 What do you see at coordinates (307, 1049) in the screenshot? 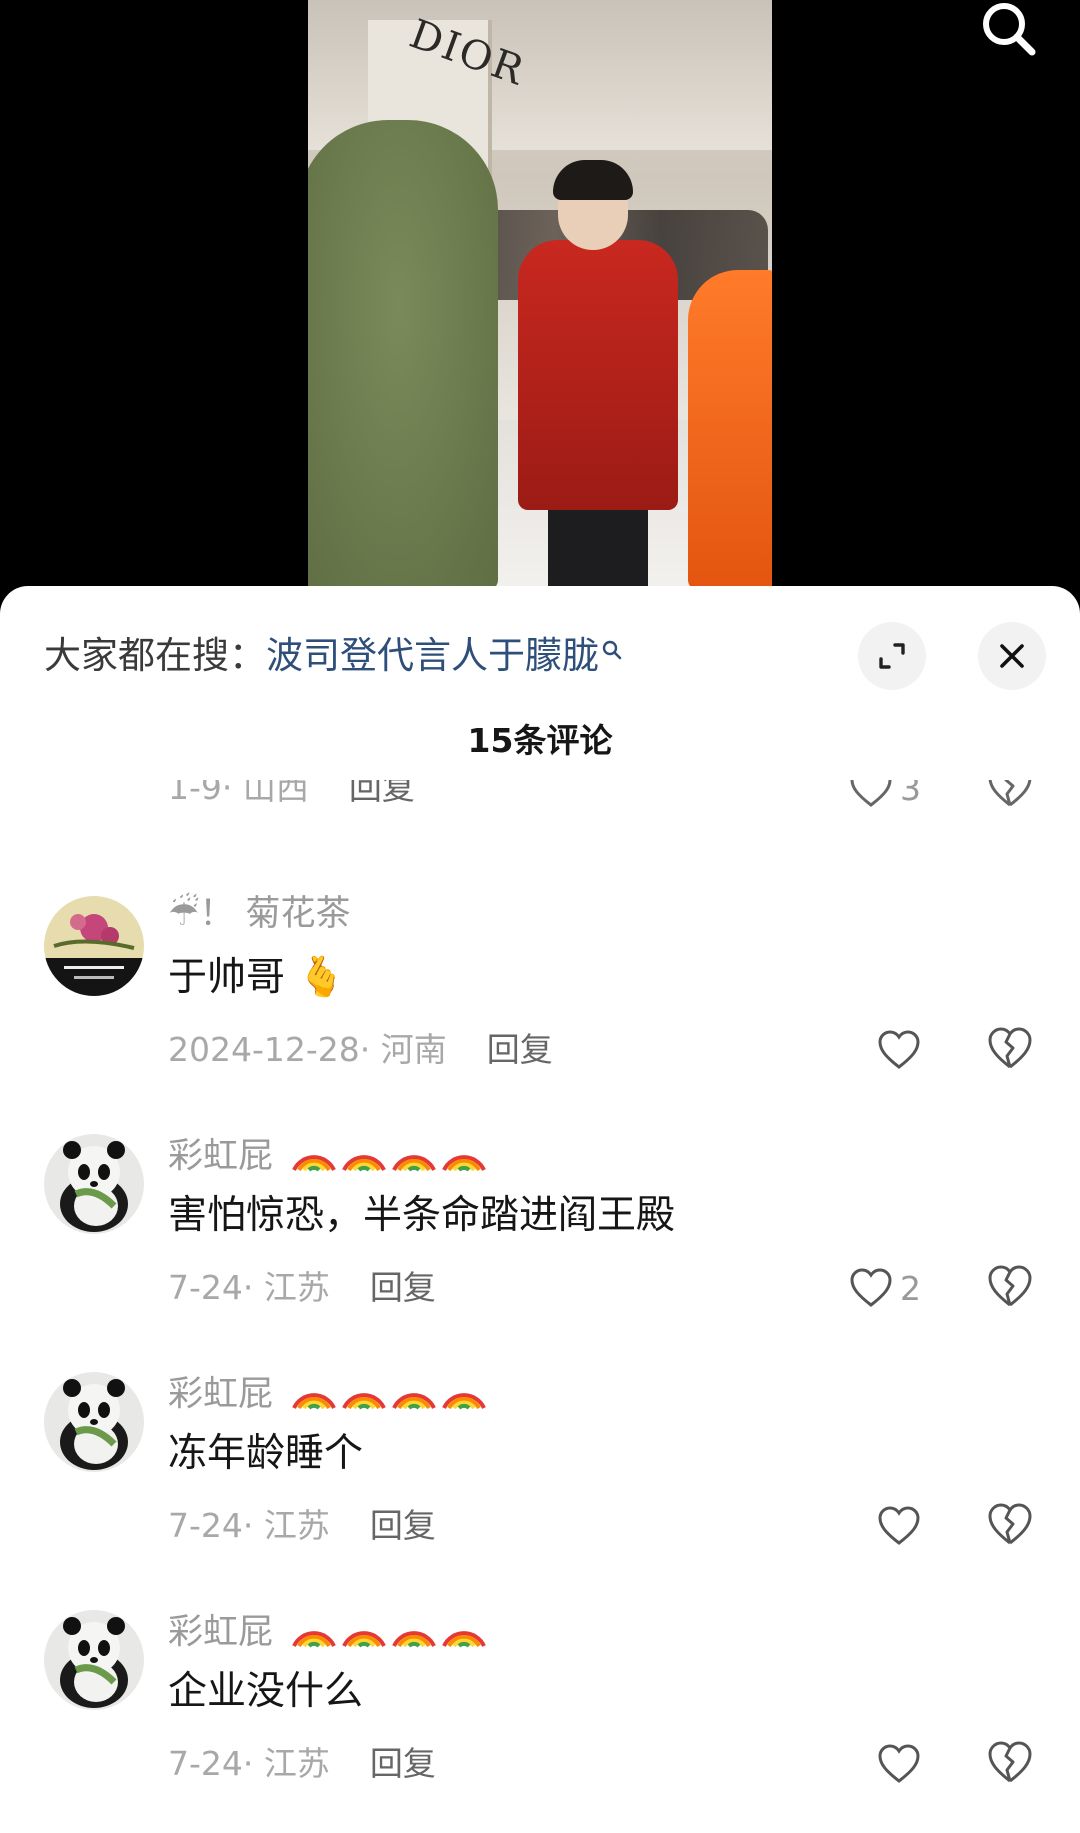
I see `comment-meta: 2024-12-28· 河南` at bounding box center [307, 1049].